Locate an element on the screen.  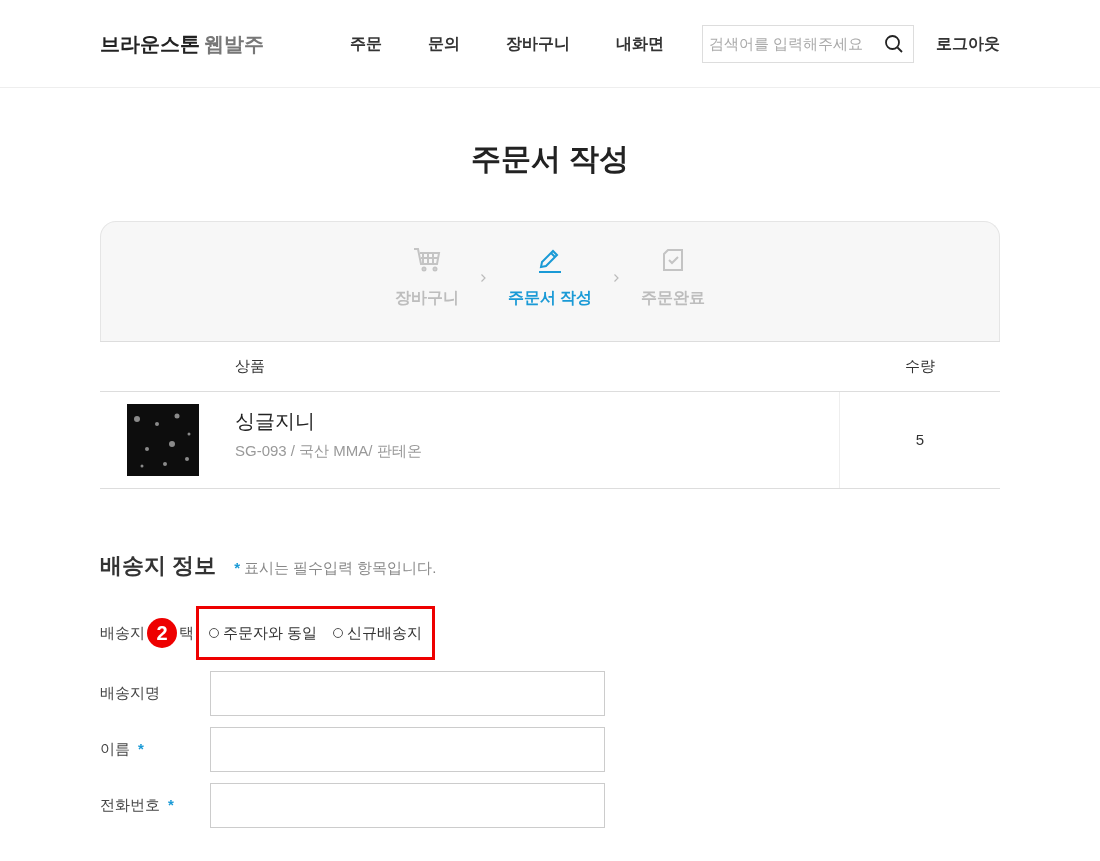
product-name: 싱글지니 is located at coordinates (275, 421).